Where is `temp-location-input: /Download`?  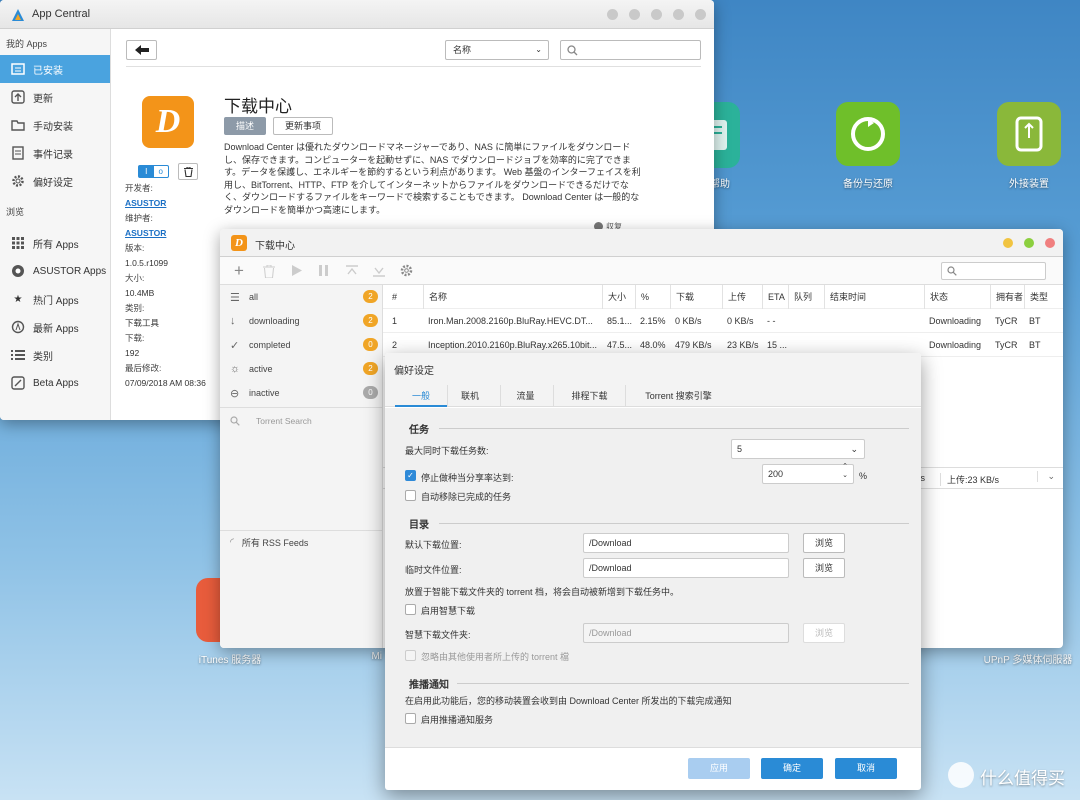
temp-location-input: /Download is located at coordinates (686, 568).